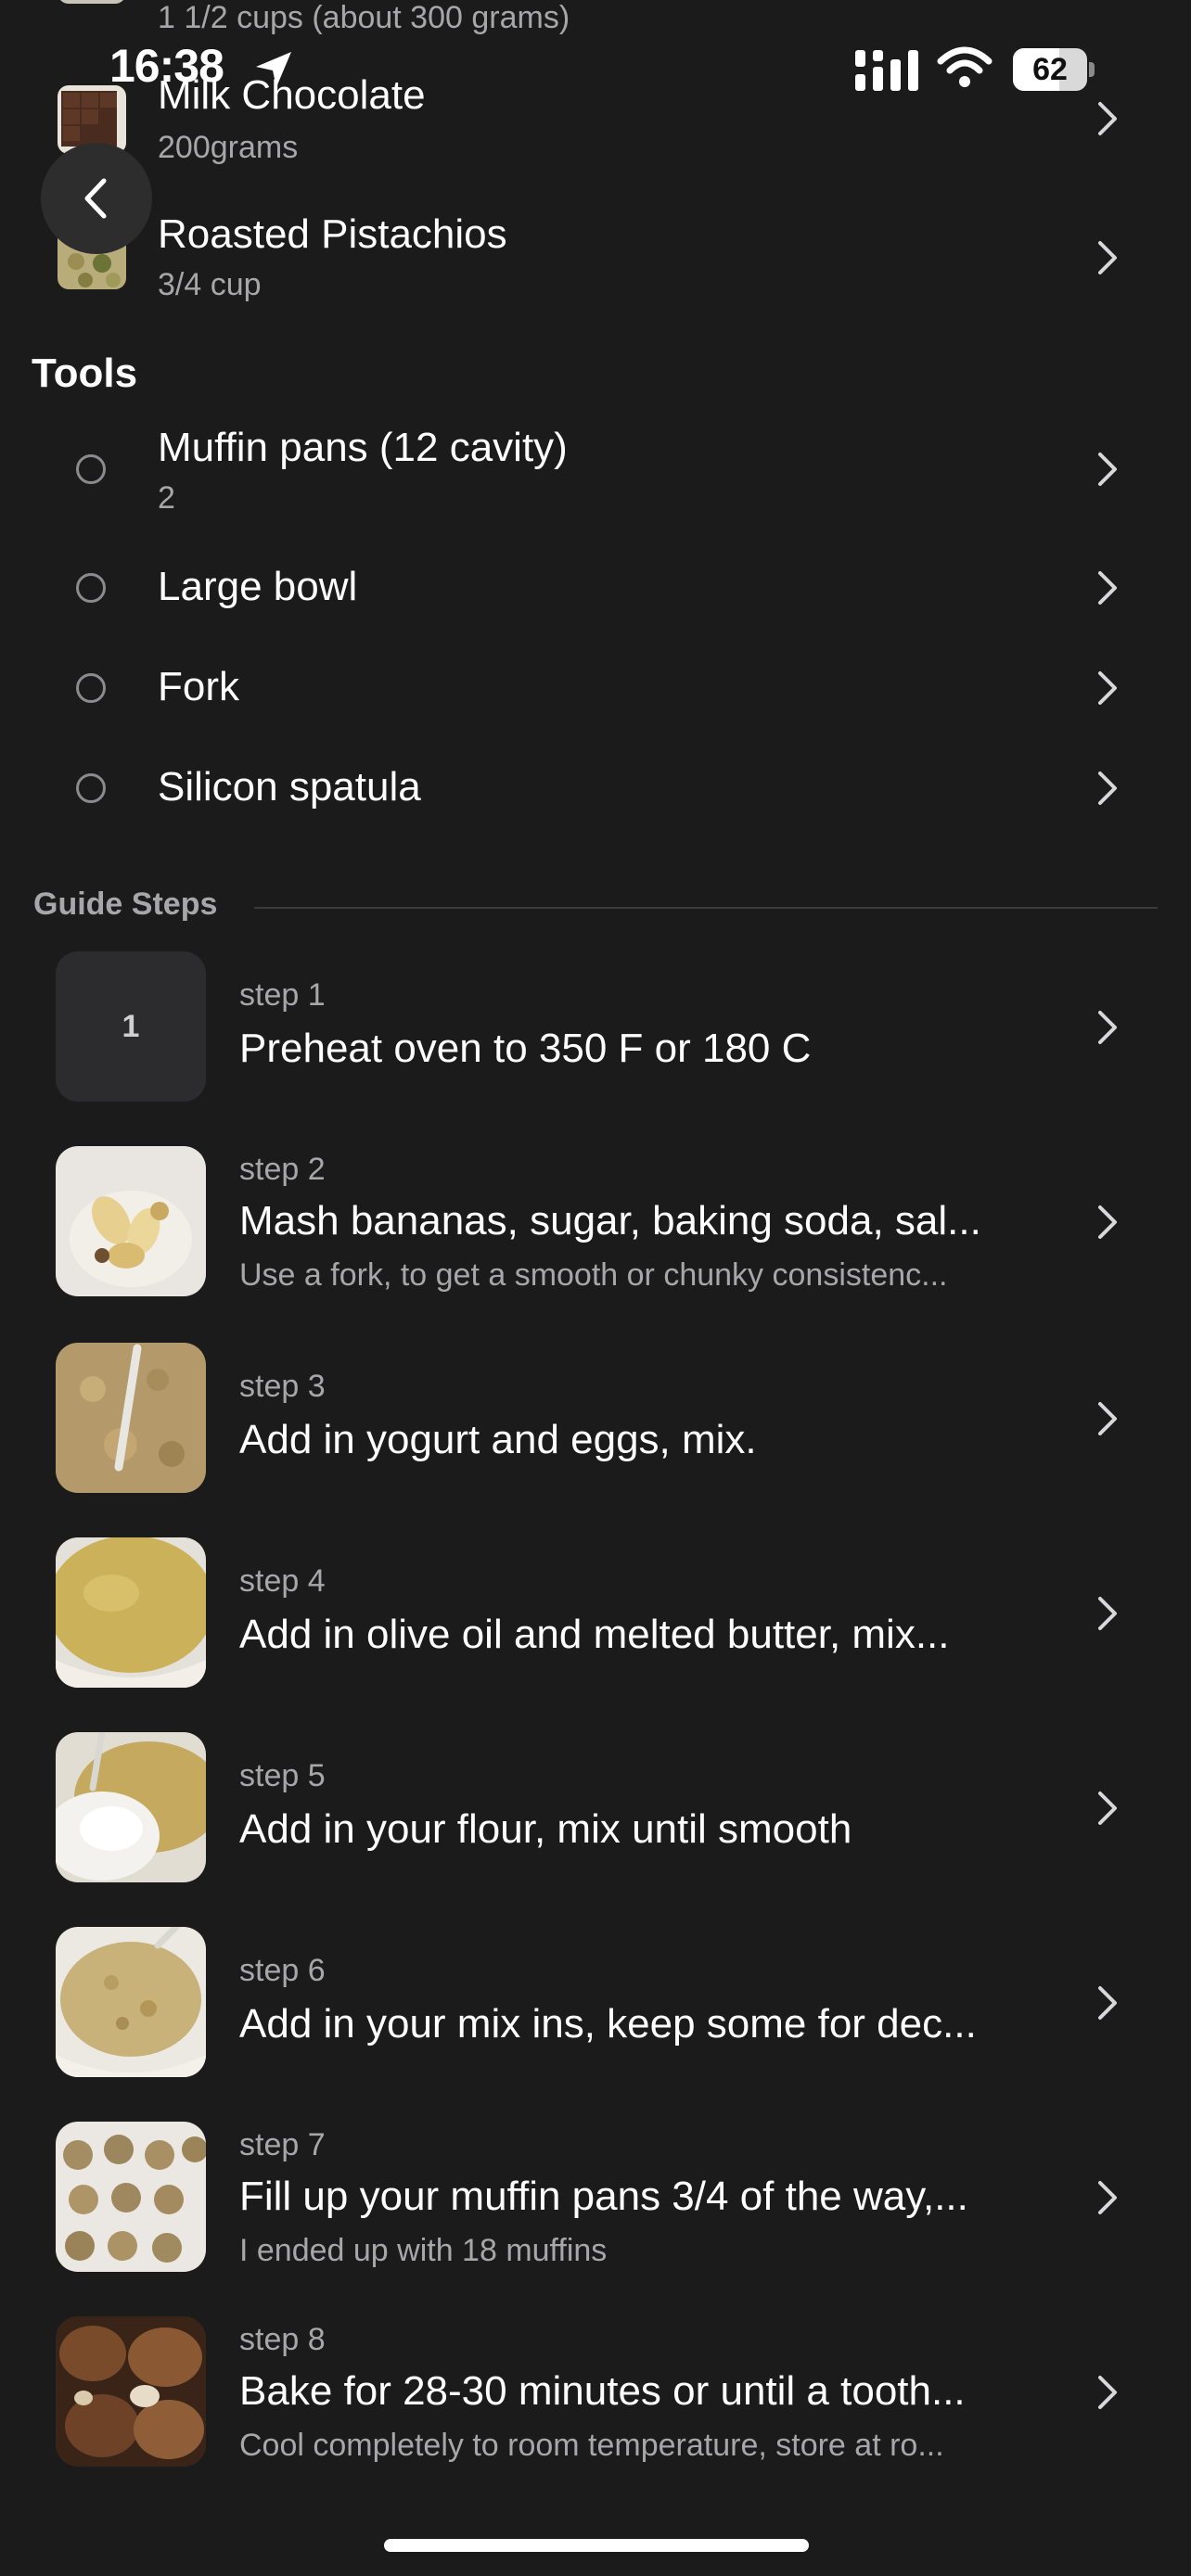 The height and width of the screenshot is (2576, 1191). I want to click on guide-steps-heading: Guide Steps, so click(126, 904).